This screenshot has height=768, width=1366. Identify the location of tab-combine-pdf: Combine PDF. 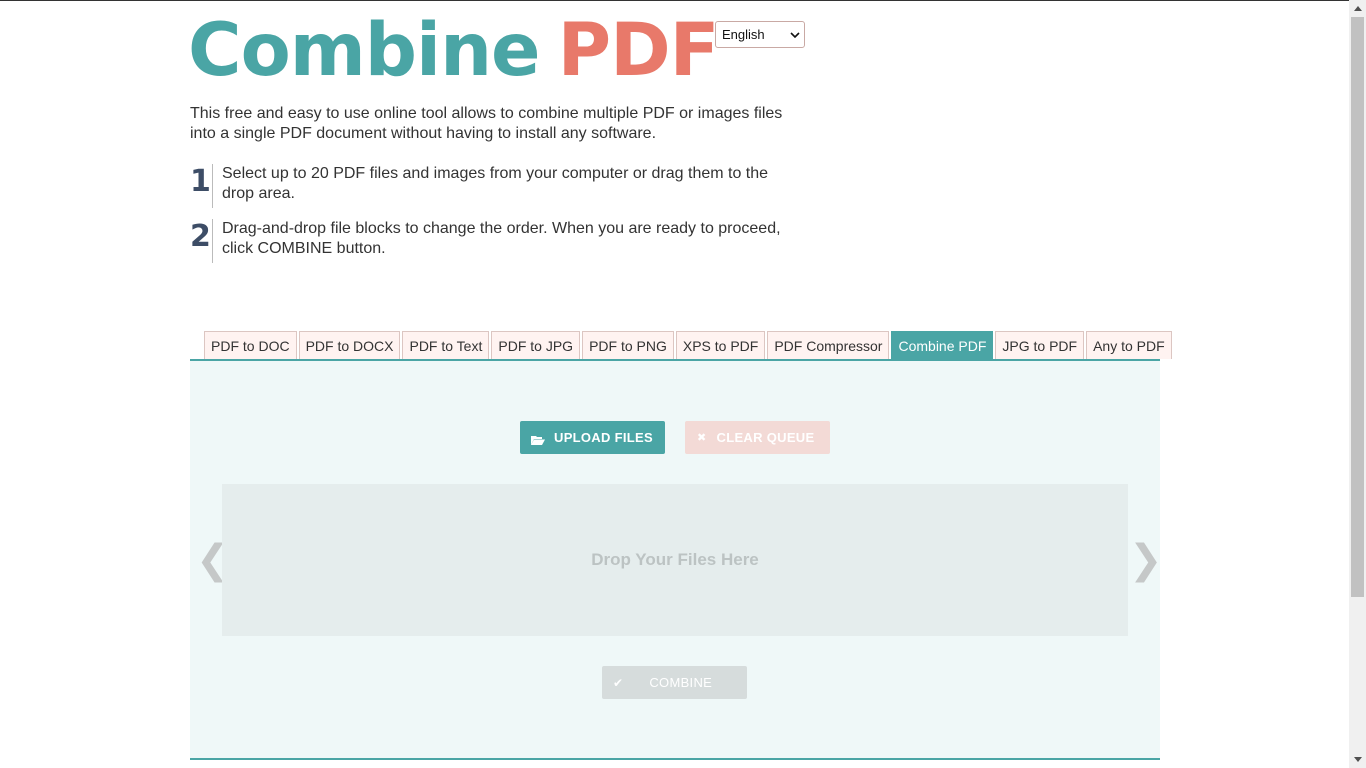
(942, 345).